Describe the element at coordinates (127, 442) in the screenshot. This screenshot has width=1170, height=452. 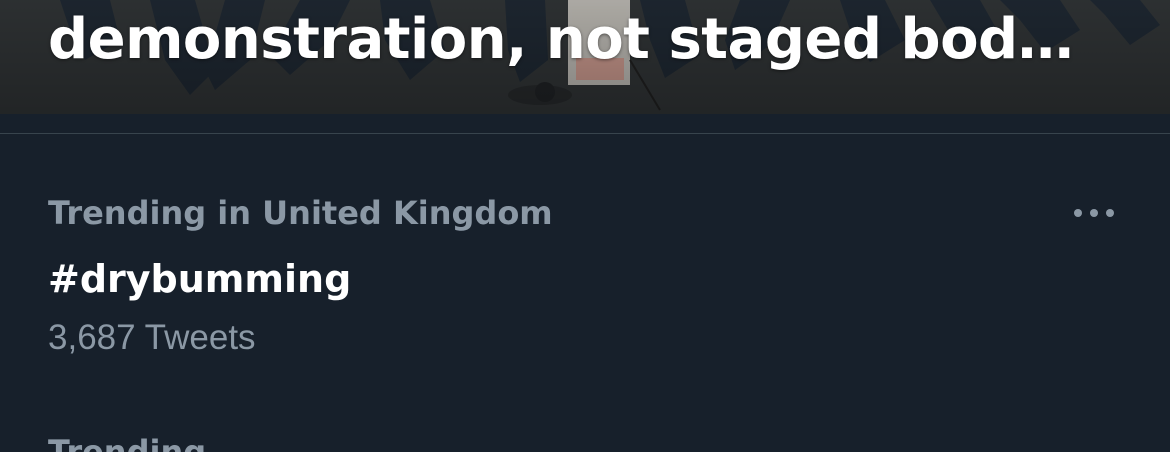
I see `next-trend-context: Trending` at that location.